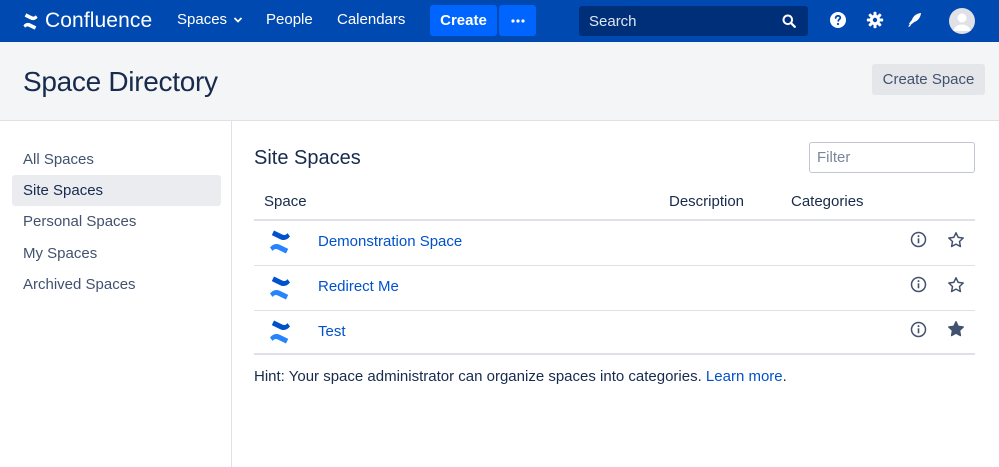 The width and height of the screenshot is (999, 467). What do you see at coordinates (956, 329) in the screenshot?
I see `star-filled-icon` at bounding box center [956, 329].